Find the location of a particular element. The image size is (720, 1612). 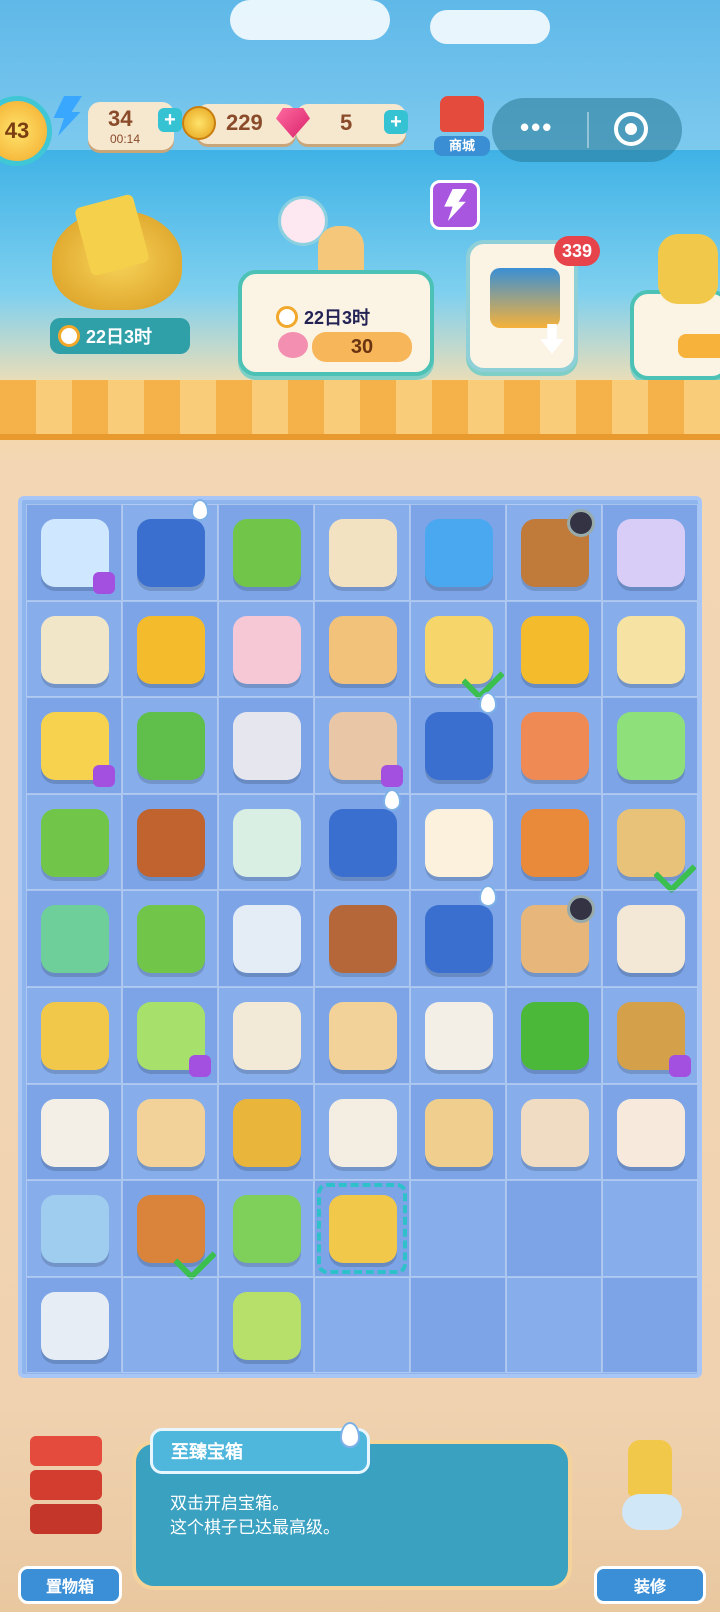

egg-custard-bowl-icon is located at coordinates (75, 1132).